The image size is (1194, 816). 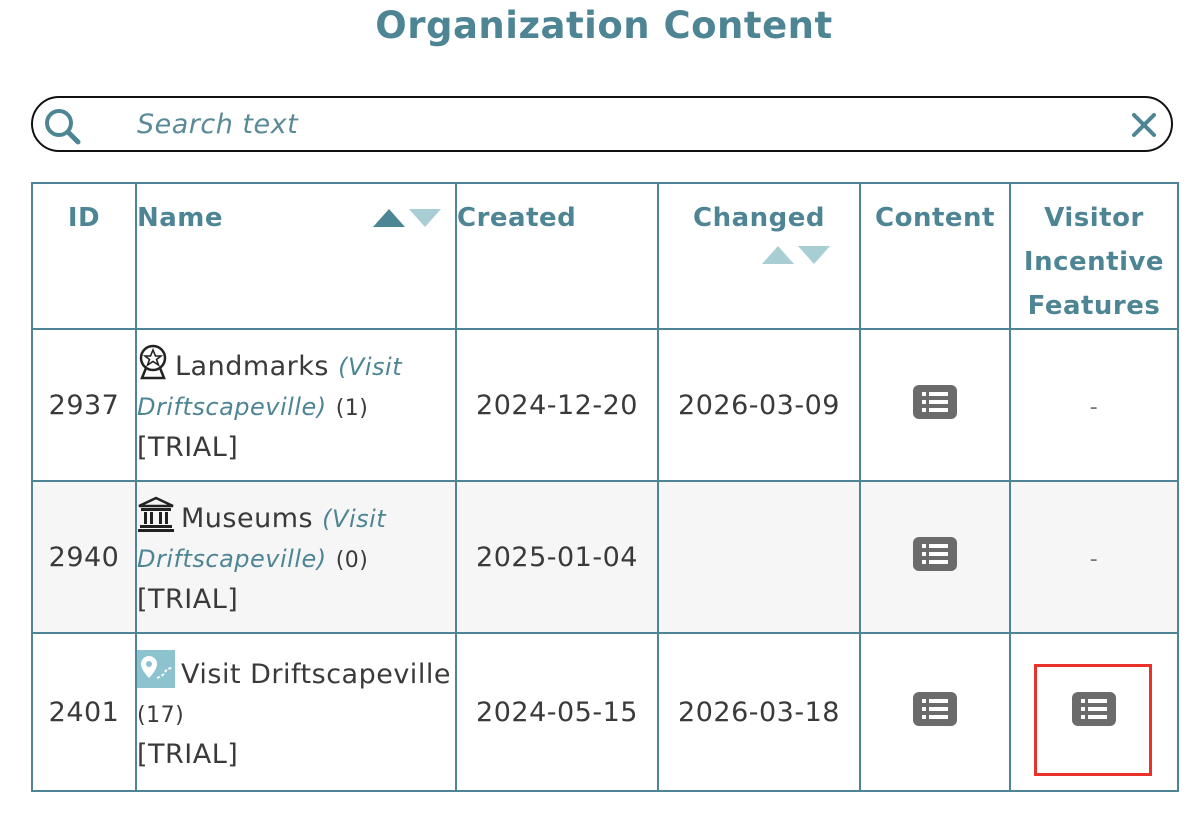 I want to click on row-name: Visit Driftscapeville, so click(x=316, y=674).